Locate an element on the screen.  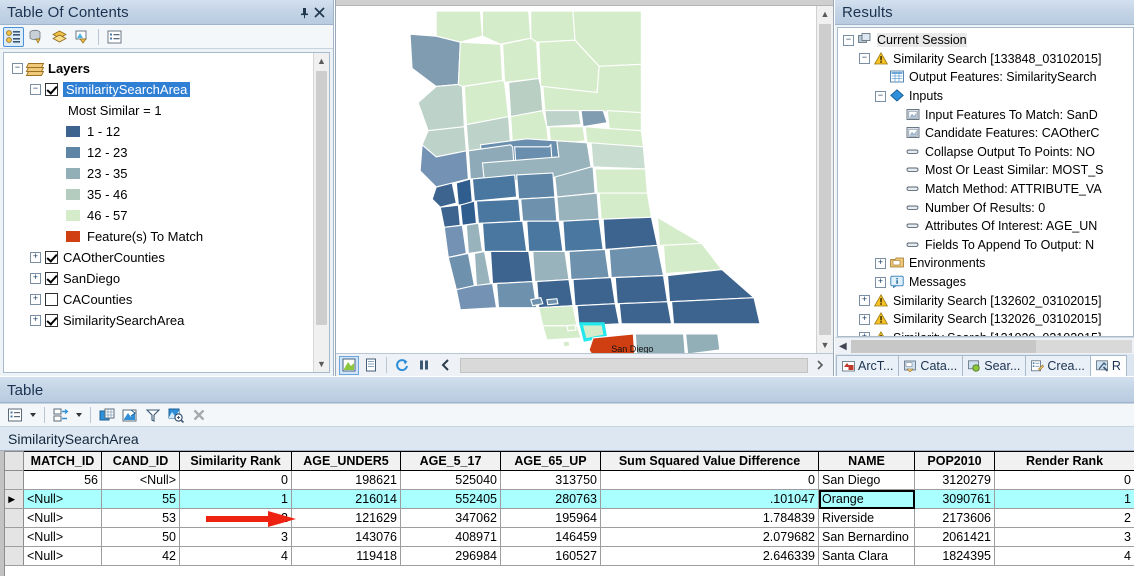
table-cell: 552405 is located at coordinates (450, 499).